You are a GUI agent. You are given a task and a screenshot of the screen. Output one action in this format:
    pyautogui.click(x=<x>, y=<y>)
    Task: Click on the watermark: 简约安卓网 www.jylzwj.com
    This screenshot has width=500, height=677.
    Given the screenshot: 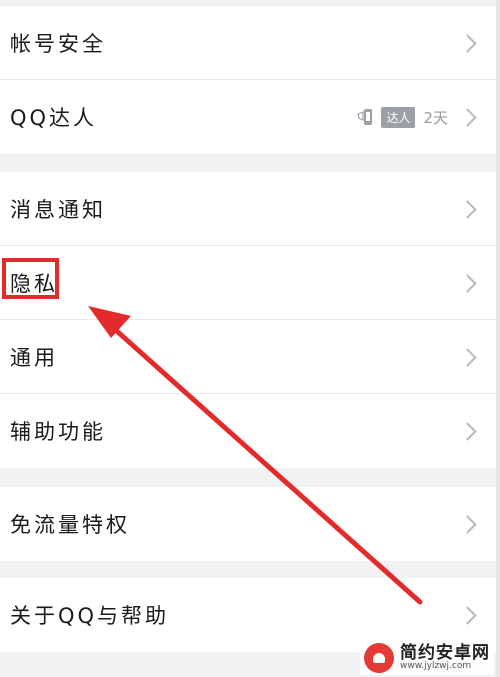 What is the action you would take?
    pyautogui.click(x=427, y=658)
    